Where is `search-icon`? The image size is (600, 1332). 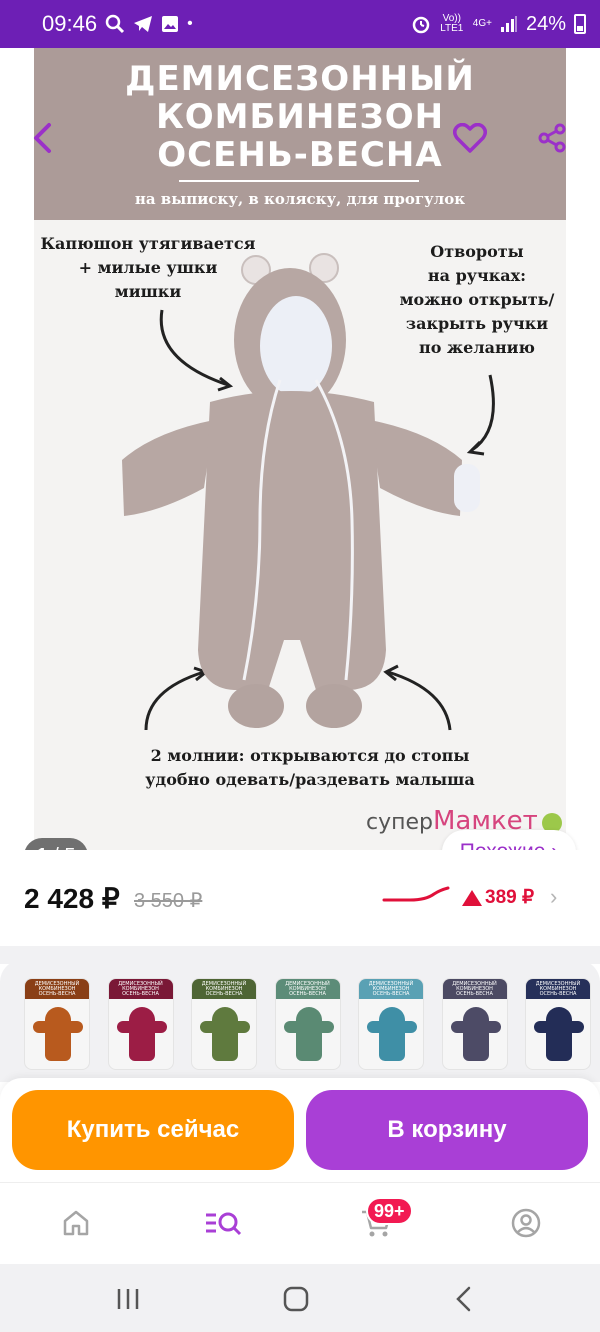 search-icon is located at coordinates (115, 24).